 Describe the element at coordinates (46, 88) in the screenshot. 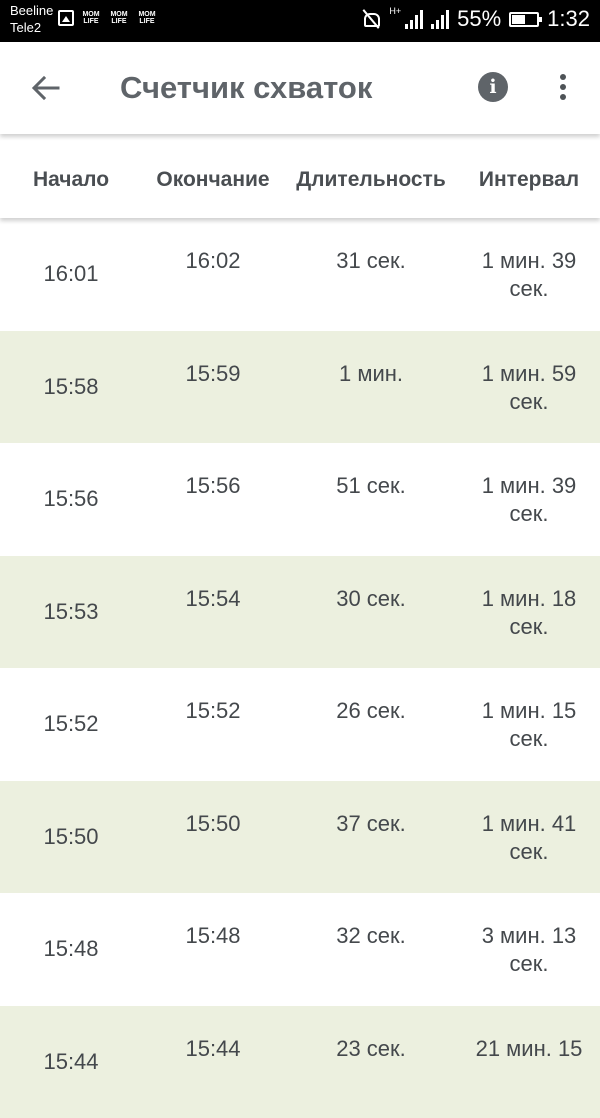

I see `arrow-left-icon` at that location.